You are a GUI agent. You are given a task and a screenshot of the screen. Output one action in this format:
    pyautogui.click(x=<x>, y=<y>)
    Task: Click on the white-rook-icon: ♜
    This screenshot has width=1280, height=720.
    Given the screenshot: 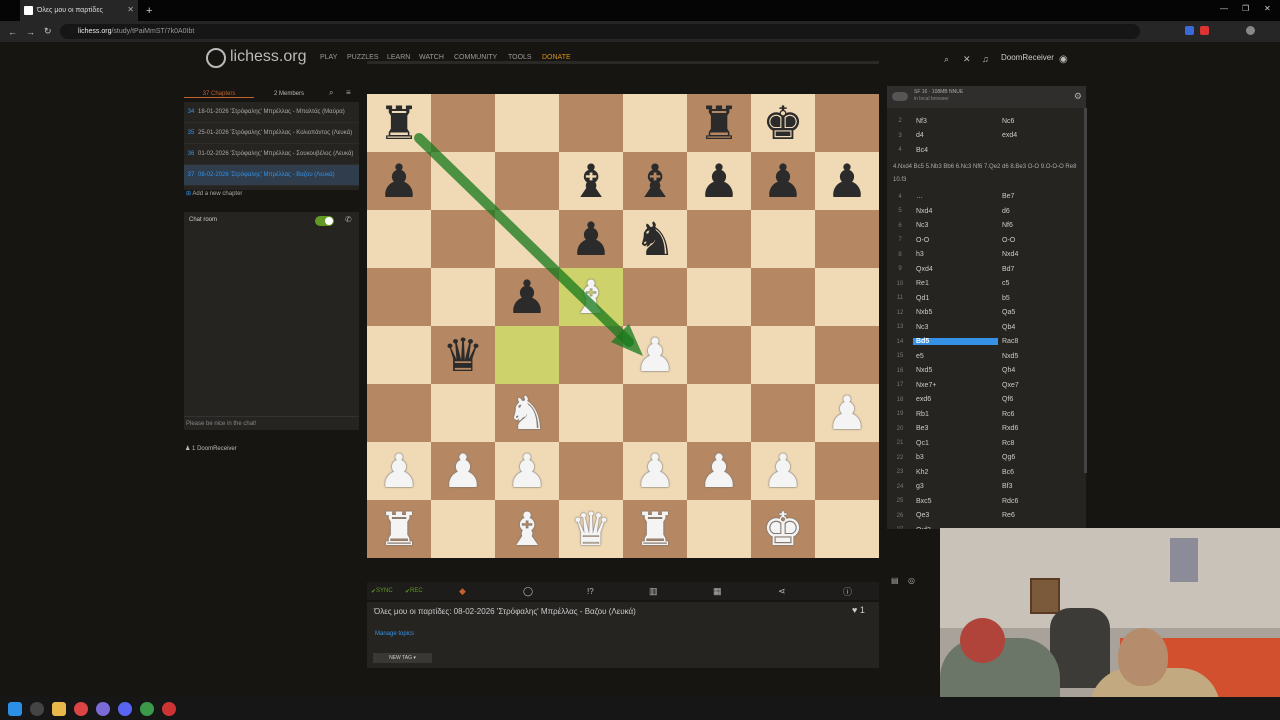 What is the action you would take?
    pyautogui.click(x=655, y=529)
    